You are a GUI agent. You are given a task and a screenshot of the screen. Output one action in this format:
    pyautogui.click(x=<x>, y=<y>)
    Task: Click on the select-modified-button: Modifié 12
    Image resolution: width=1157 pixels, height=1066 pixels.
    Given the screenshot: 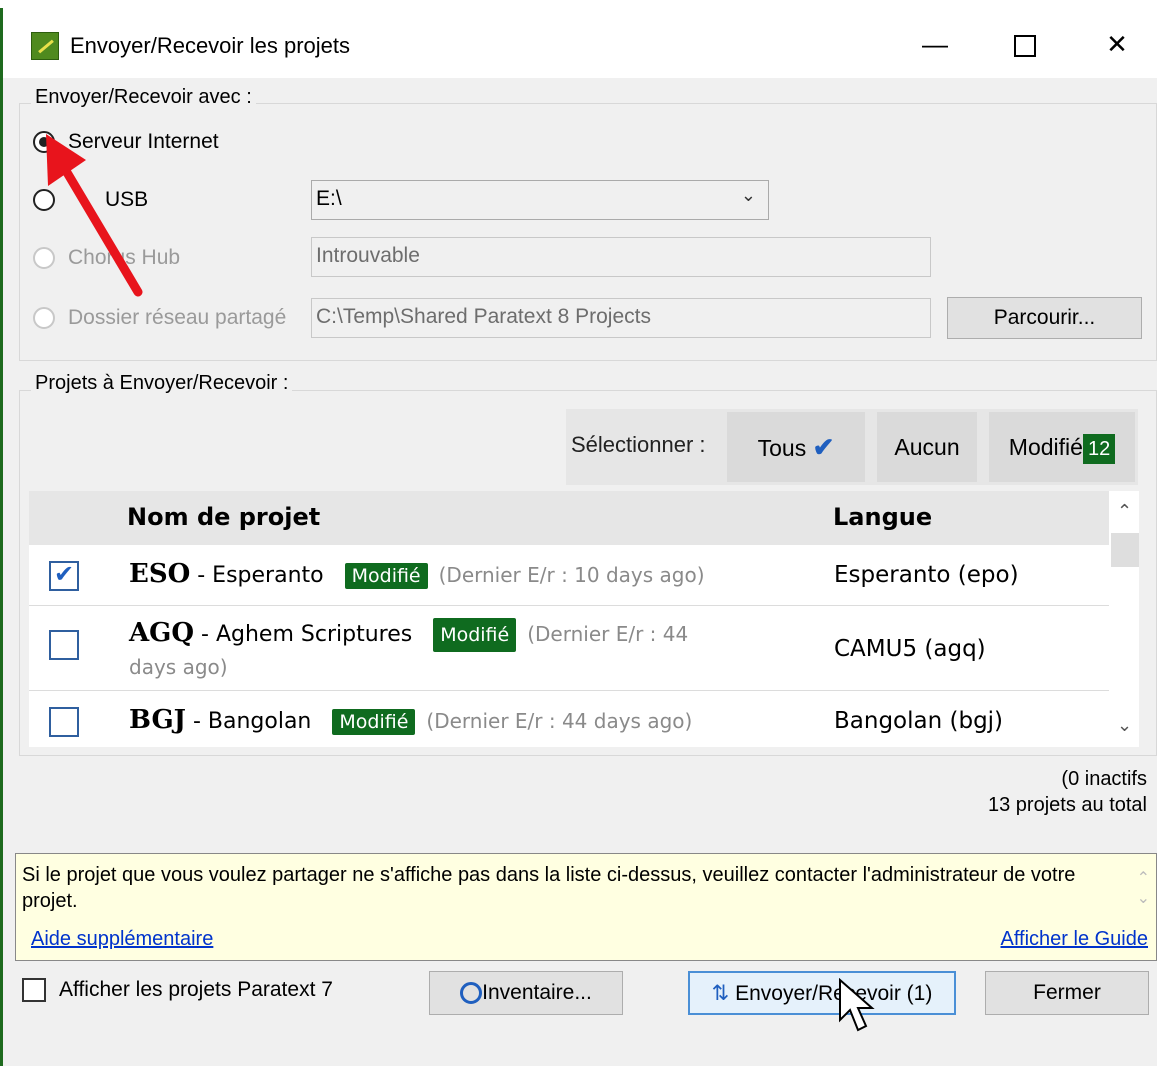 What is the action you would take?
    pyautogui.click(x=1062, y=447)
    